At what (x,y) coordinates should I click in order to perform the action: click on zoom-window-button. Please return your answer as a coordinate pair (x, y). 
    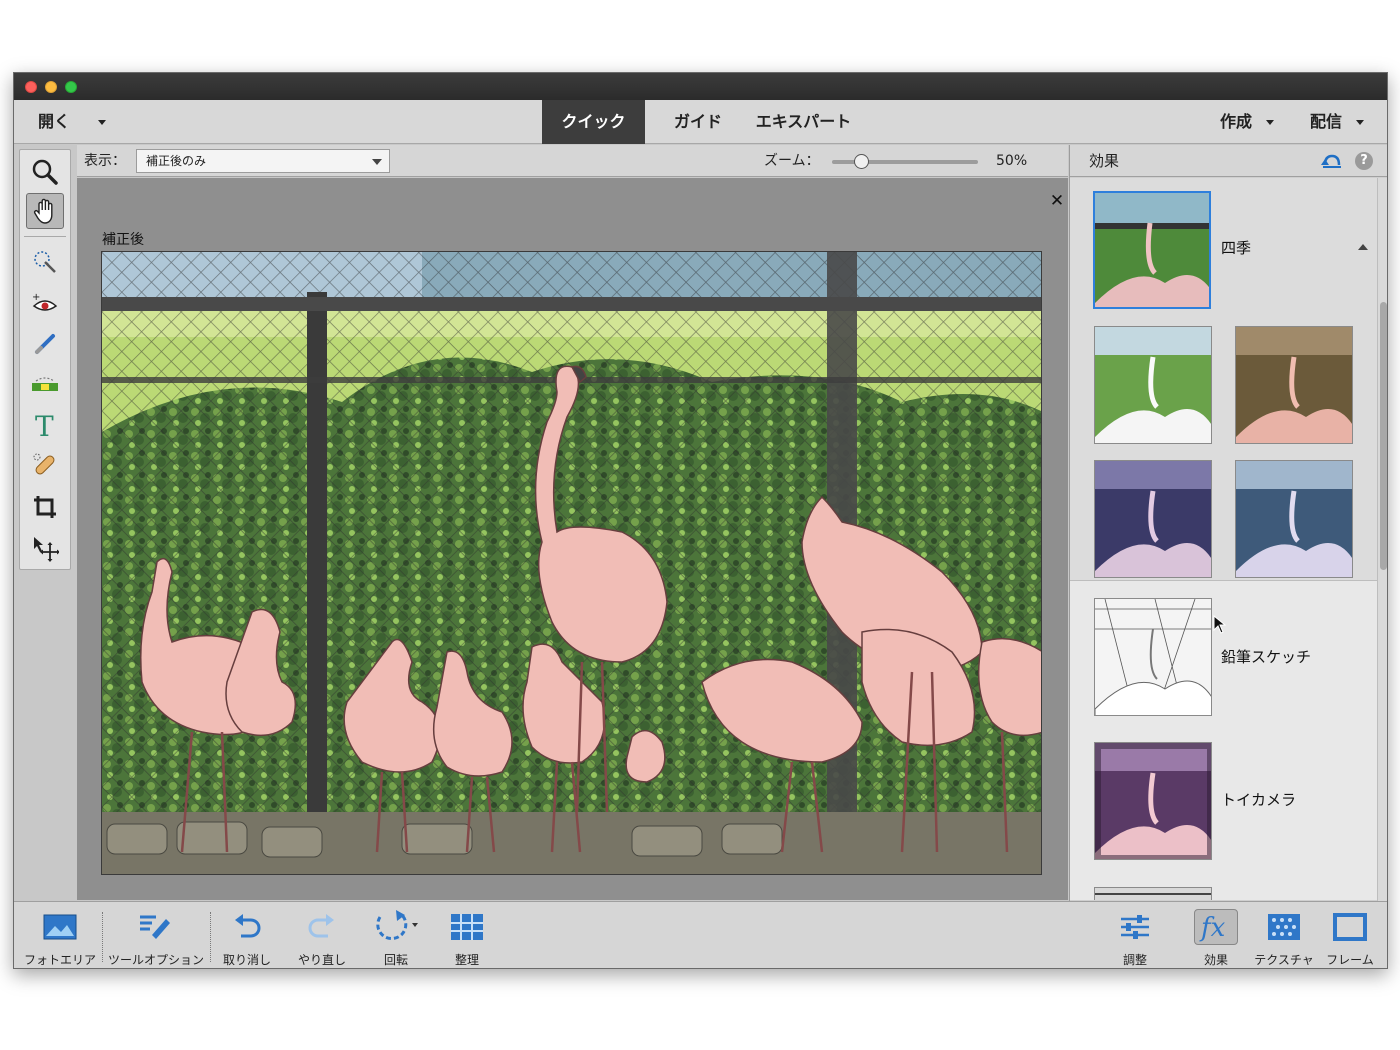
    Looking at the image, I should click on (71, 87).